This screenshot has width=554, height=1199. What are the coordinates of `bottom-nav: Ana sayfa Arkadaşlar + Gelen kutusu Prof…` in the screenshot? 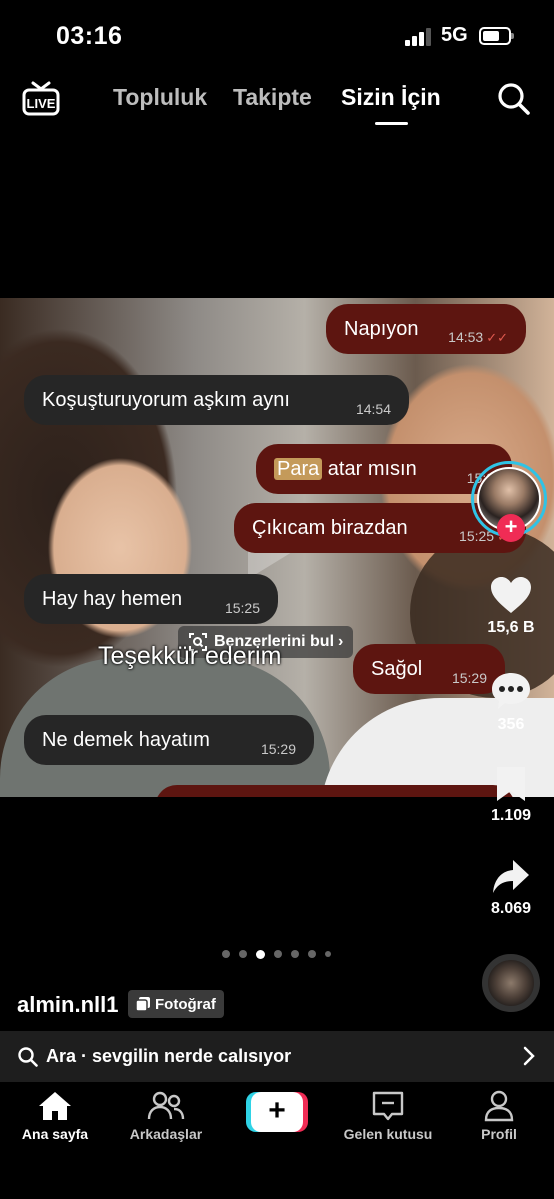 It's located at (277, 1140).